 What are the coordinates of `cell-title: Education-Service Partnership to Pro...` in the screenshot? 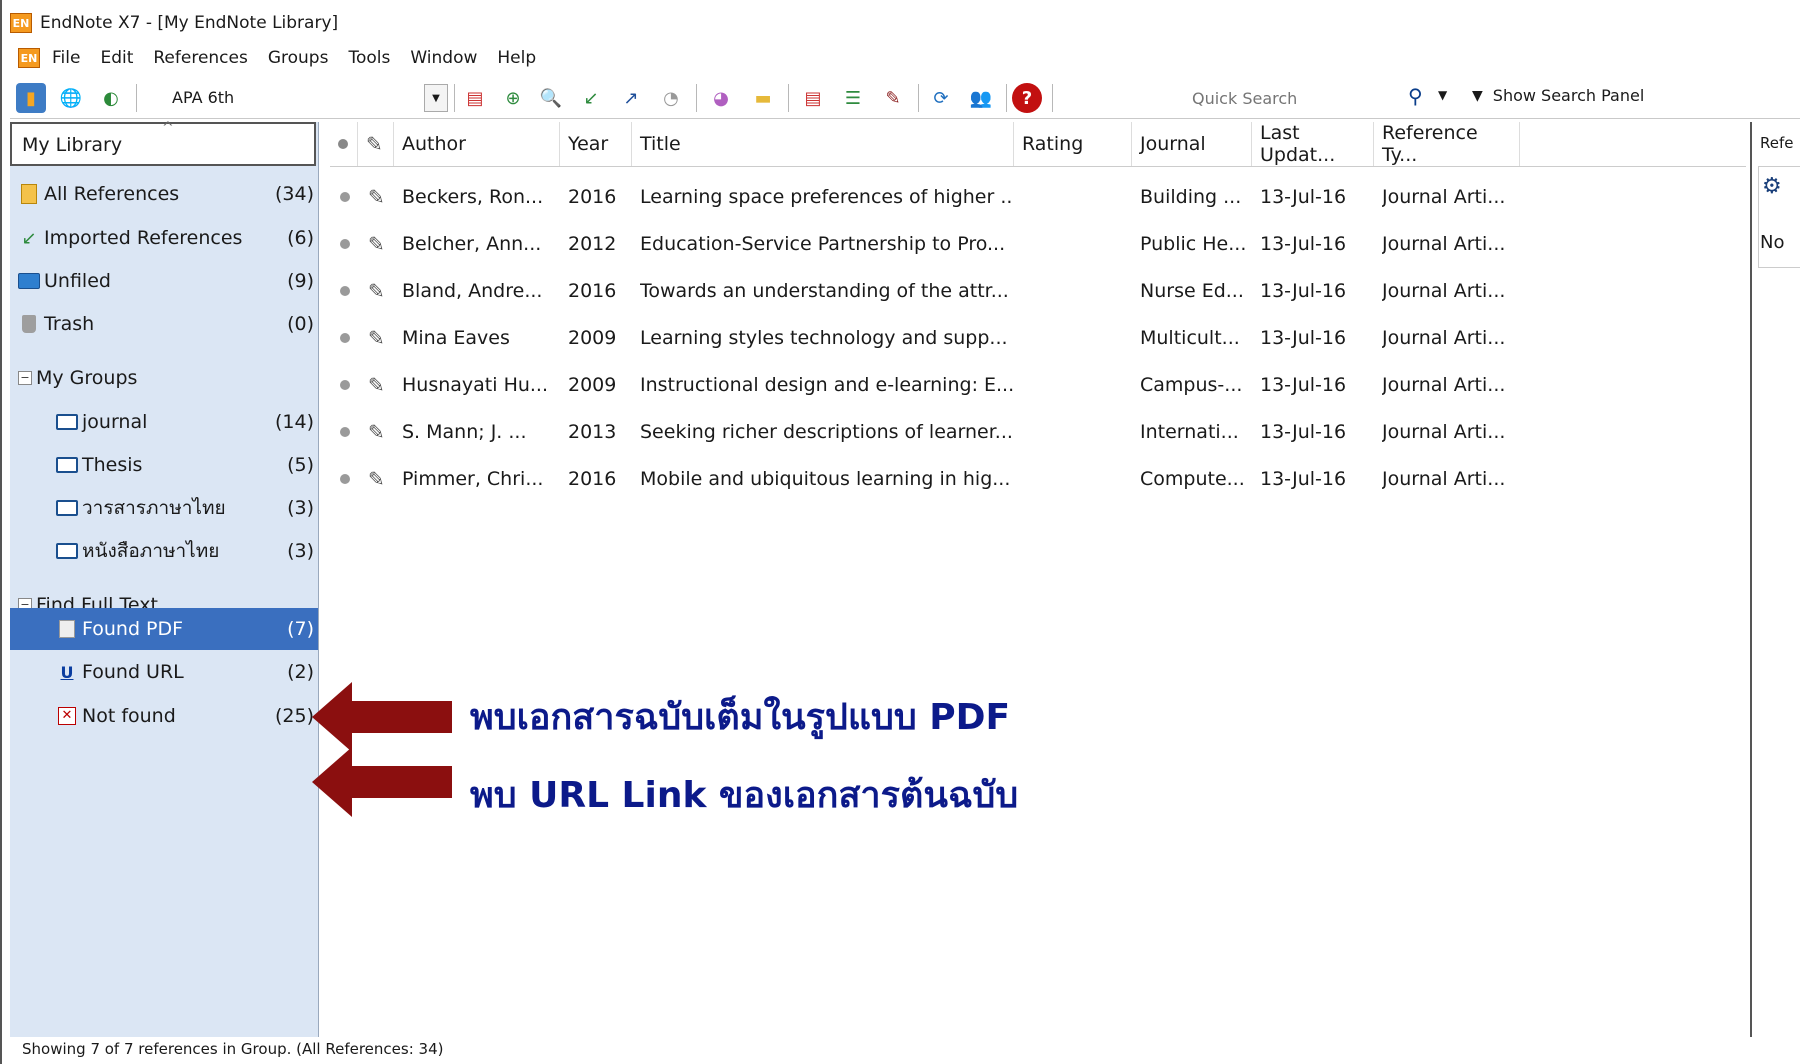 It's located at (823, 244).